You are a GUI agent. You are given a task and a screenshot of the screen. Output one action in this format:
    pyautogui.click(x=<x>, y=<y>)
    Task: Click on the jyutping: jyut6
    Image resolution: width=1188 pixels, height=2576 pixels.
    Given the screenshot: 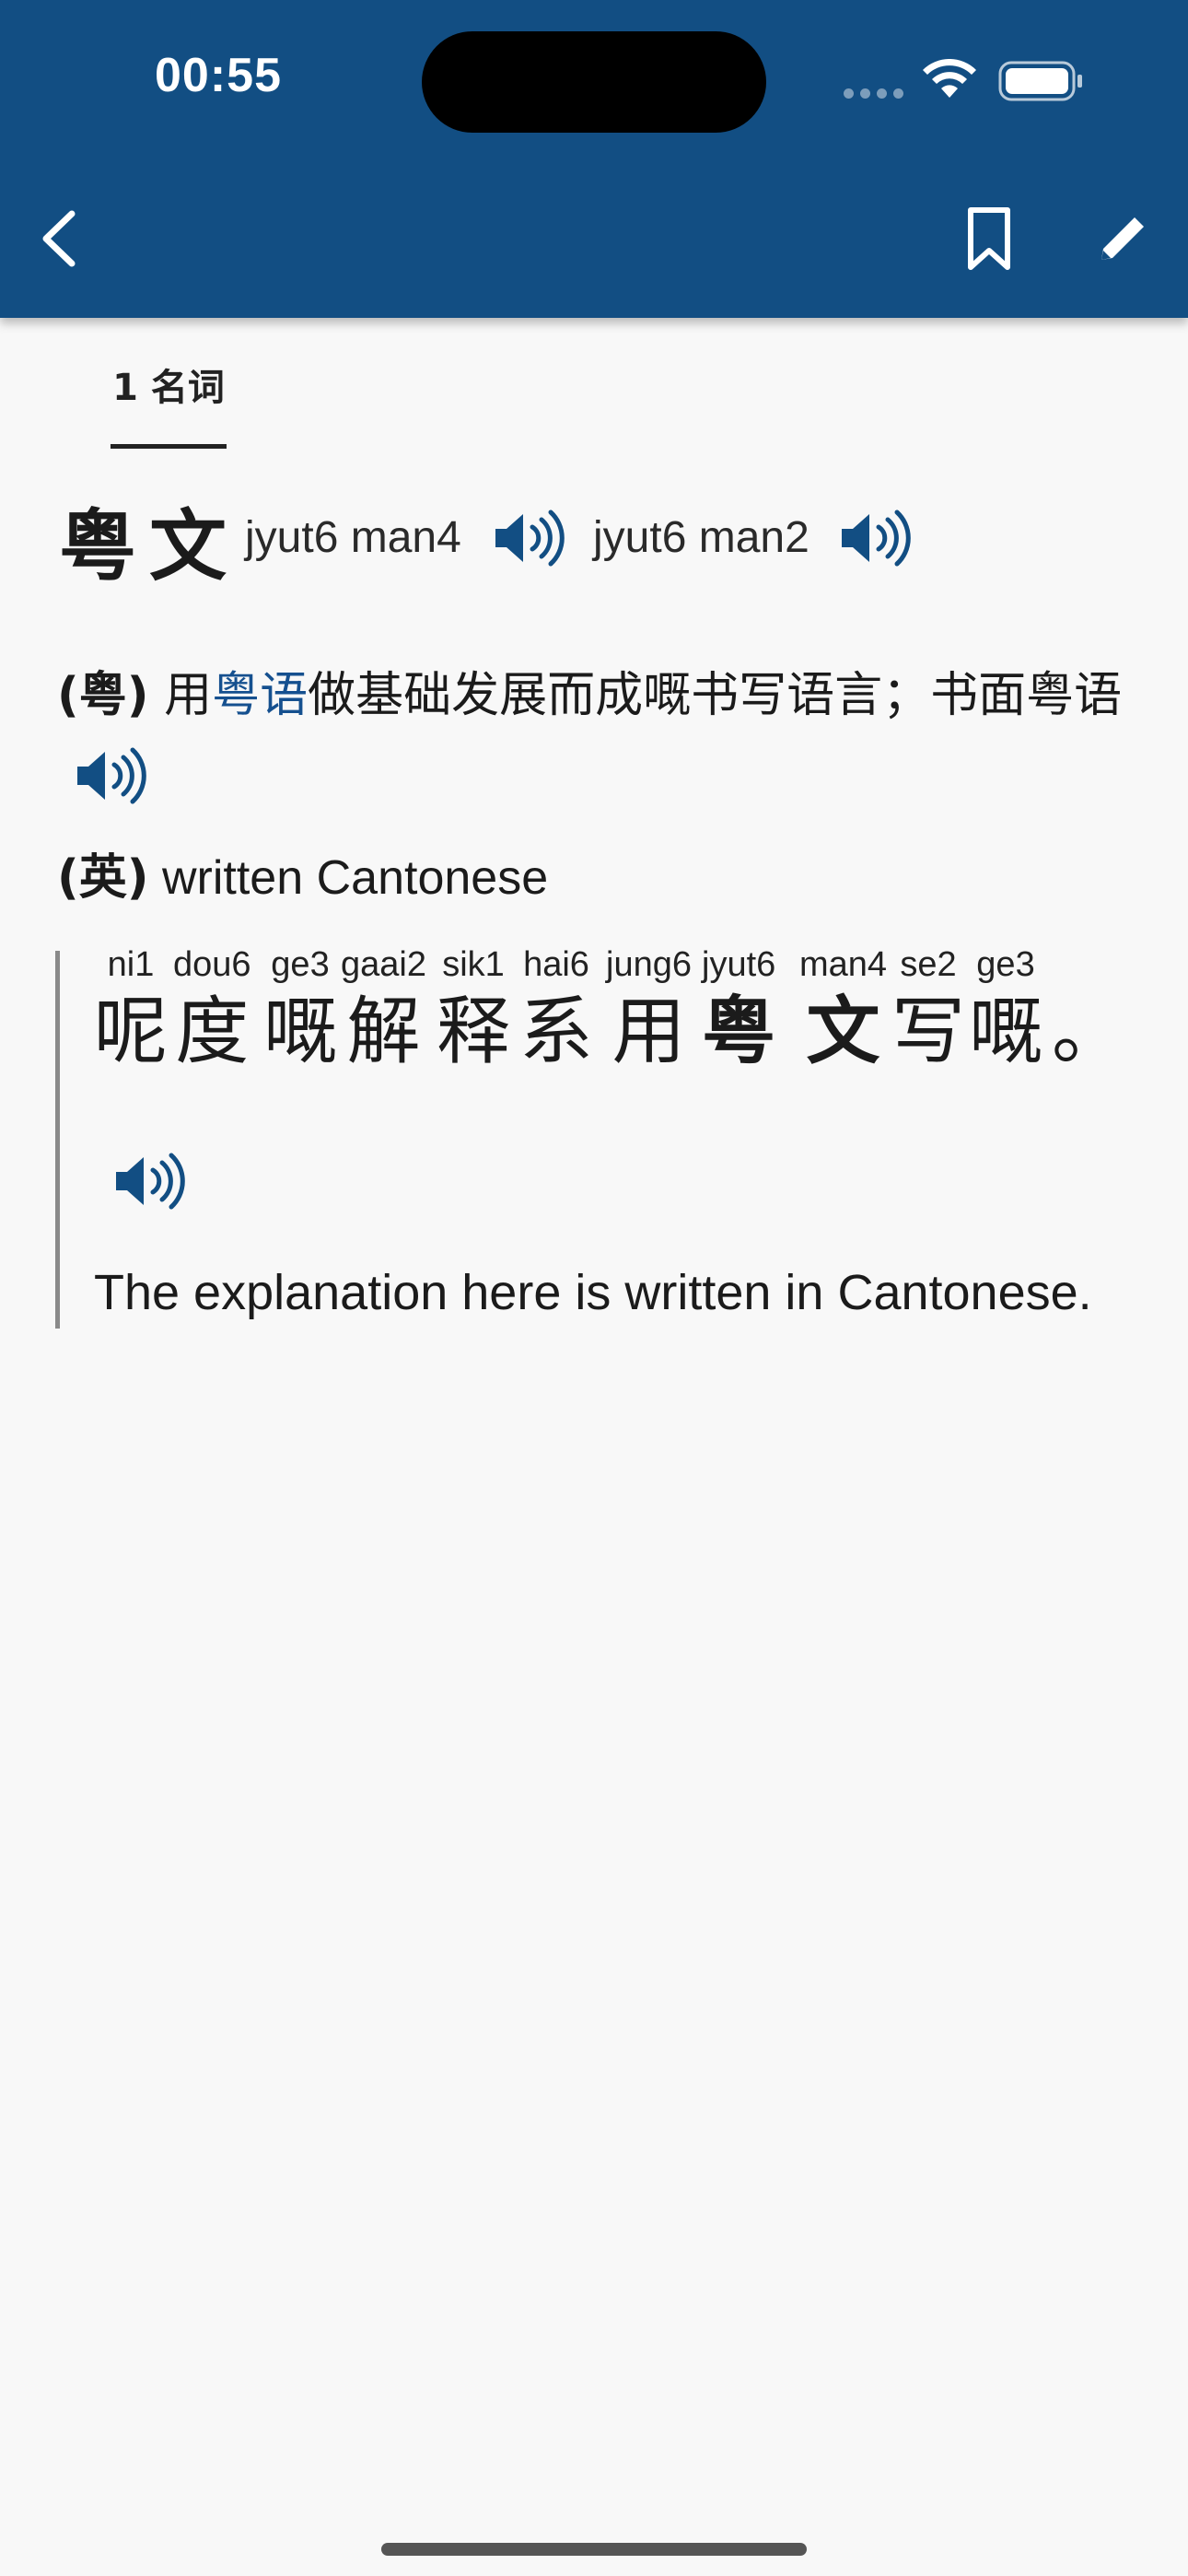 What is the action you would take?
    pyautogui.click(x=739, y=964)
    